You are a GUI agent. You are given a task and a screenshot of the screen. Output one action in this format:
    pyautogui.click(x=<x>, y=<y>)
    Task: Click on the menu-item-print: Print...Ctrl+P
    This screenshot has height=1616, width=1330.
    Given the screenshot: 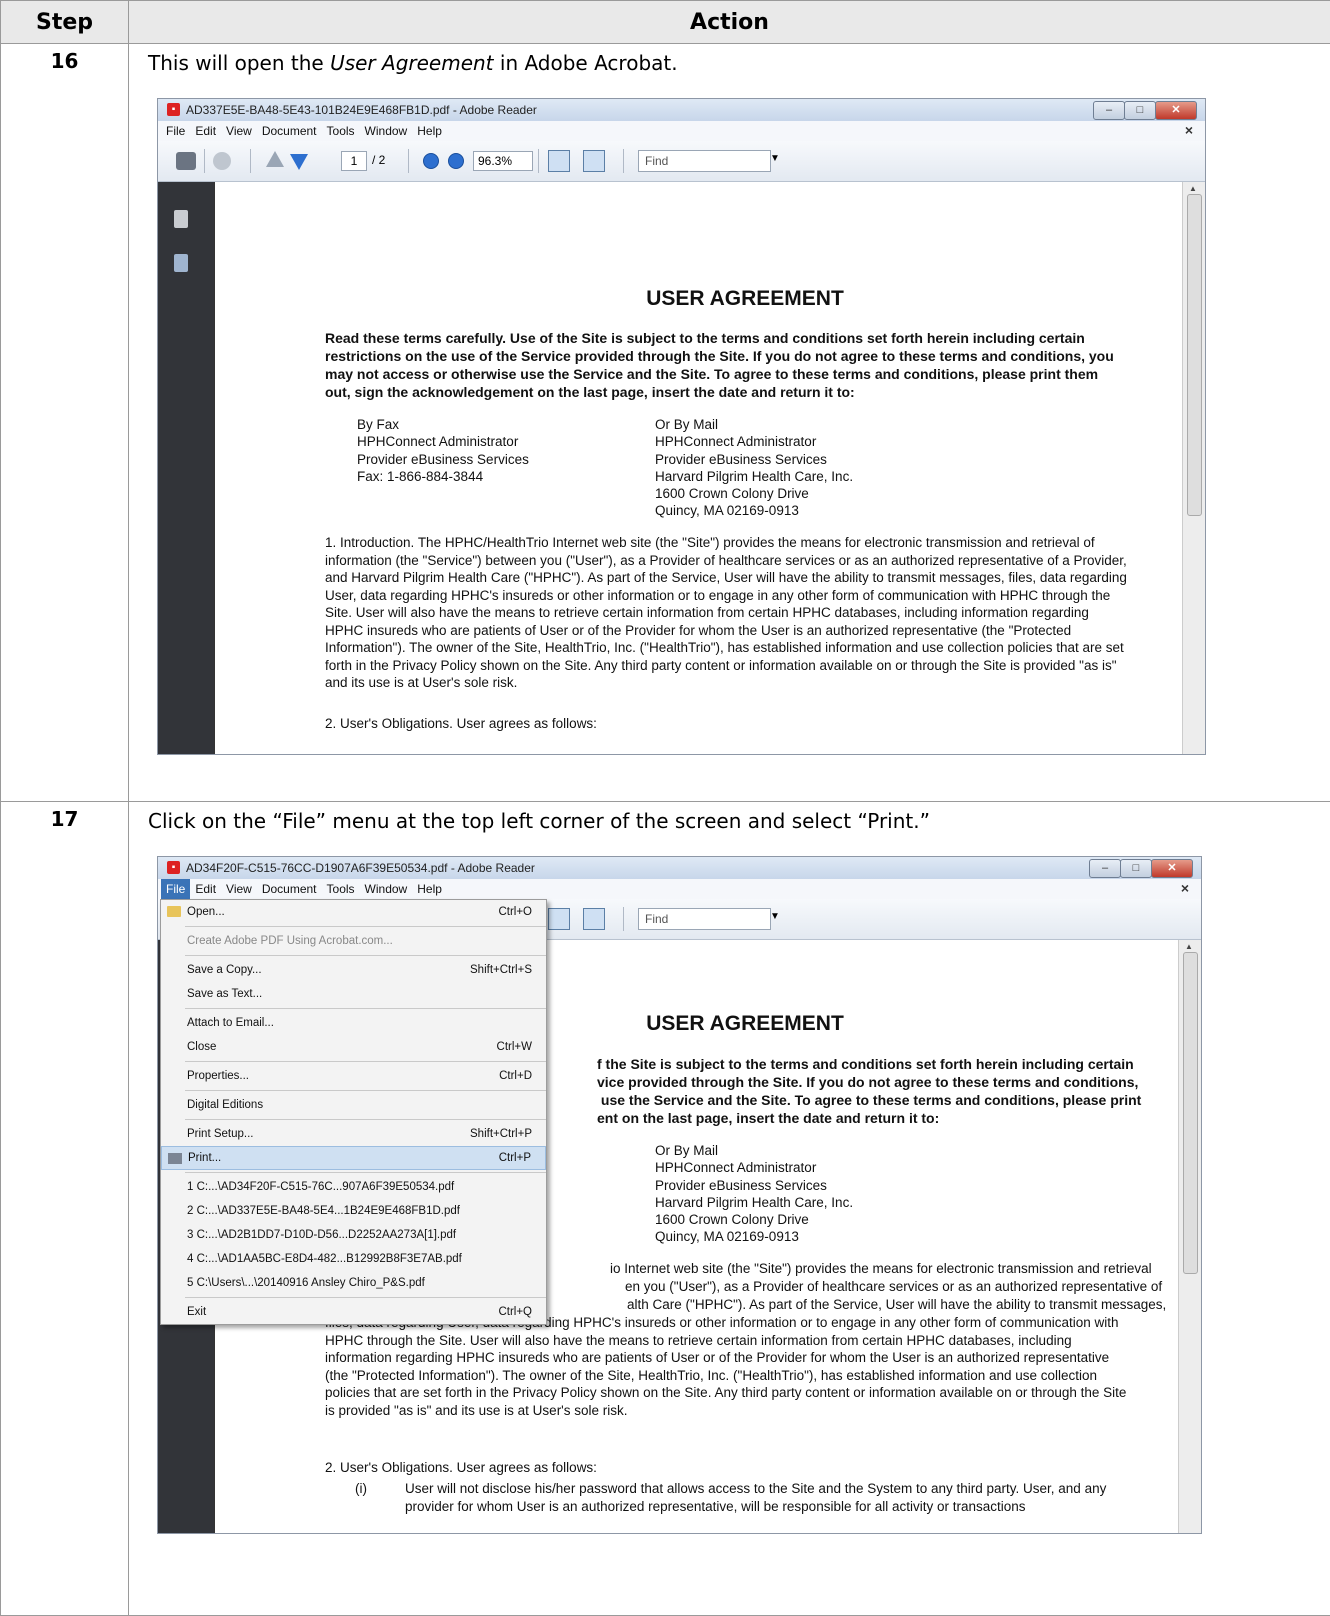 What is the action you would take?
    pyautogui.click(x=353, y=1158)
    